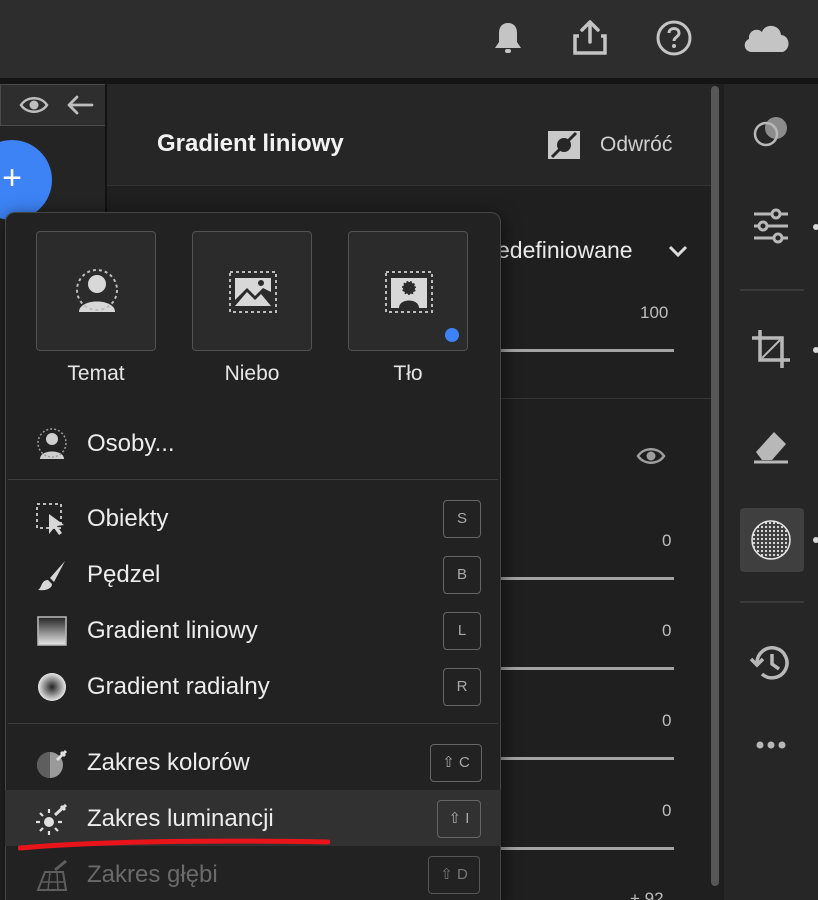 This screenshot has height=900, width=818. What do you see at coordinates (771, 540) in the screenshot?
I see `masking-icon` at bounding box center [771, 540].